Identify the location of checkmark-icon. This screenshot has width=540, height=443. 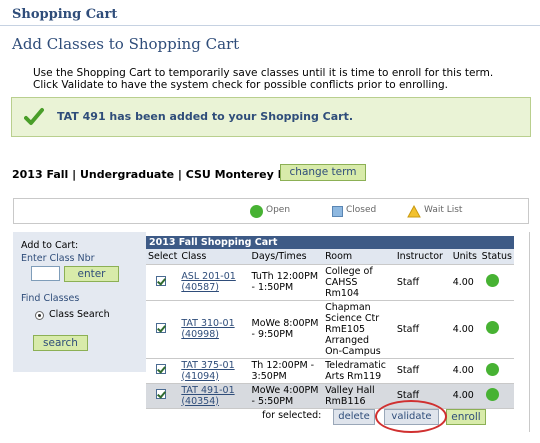
(34, 116).